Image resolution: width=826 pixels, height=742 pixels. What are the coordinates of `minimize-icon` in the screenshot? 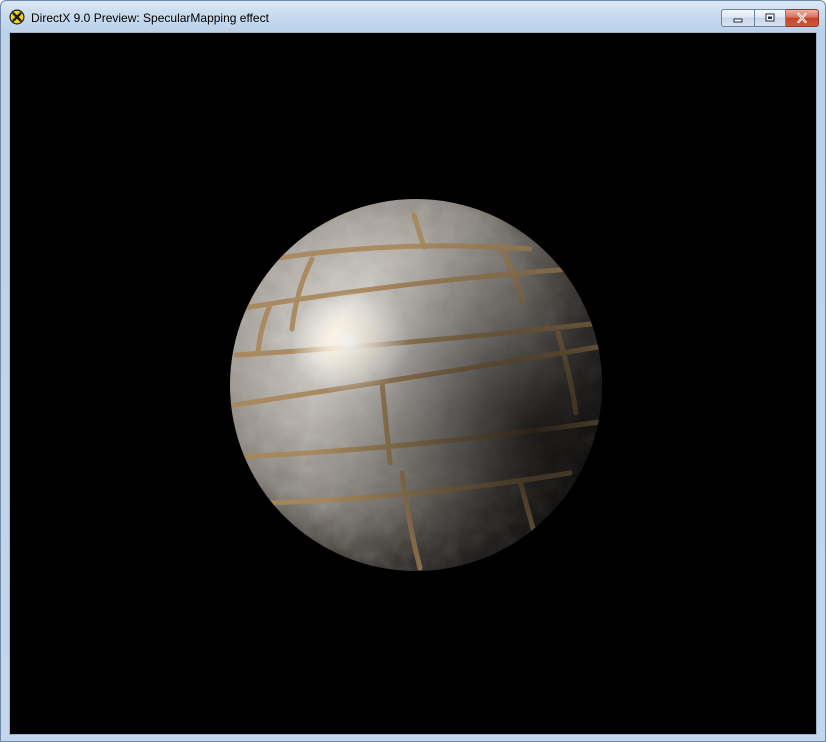 It's located at (738, 20).